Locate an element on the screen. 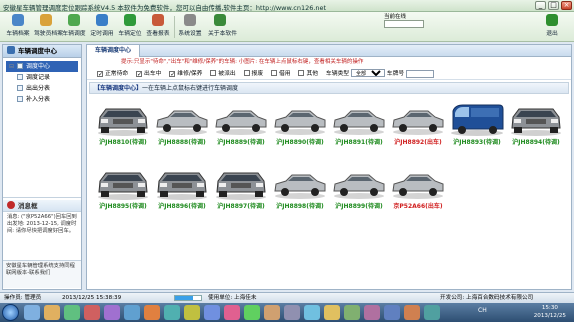 The height and width of the screenshot is (322, 574). settings-button: 系统设置 is located at coordinates (190, 25).